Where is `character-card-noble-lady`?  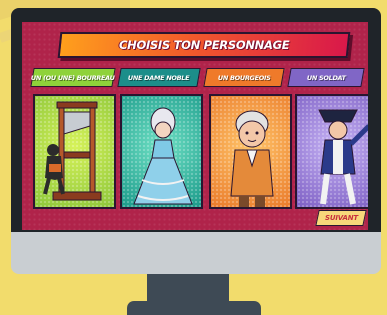
character-card-noble-lady is located at coordinates (161, 151).